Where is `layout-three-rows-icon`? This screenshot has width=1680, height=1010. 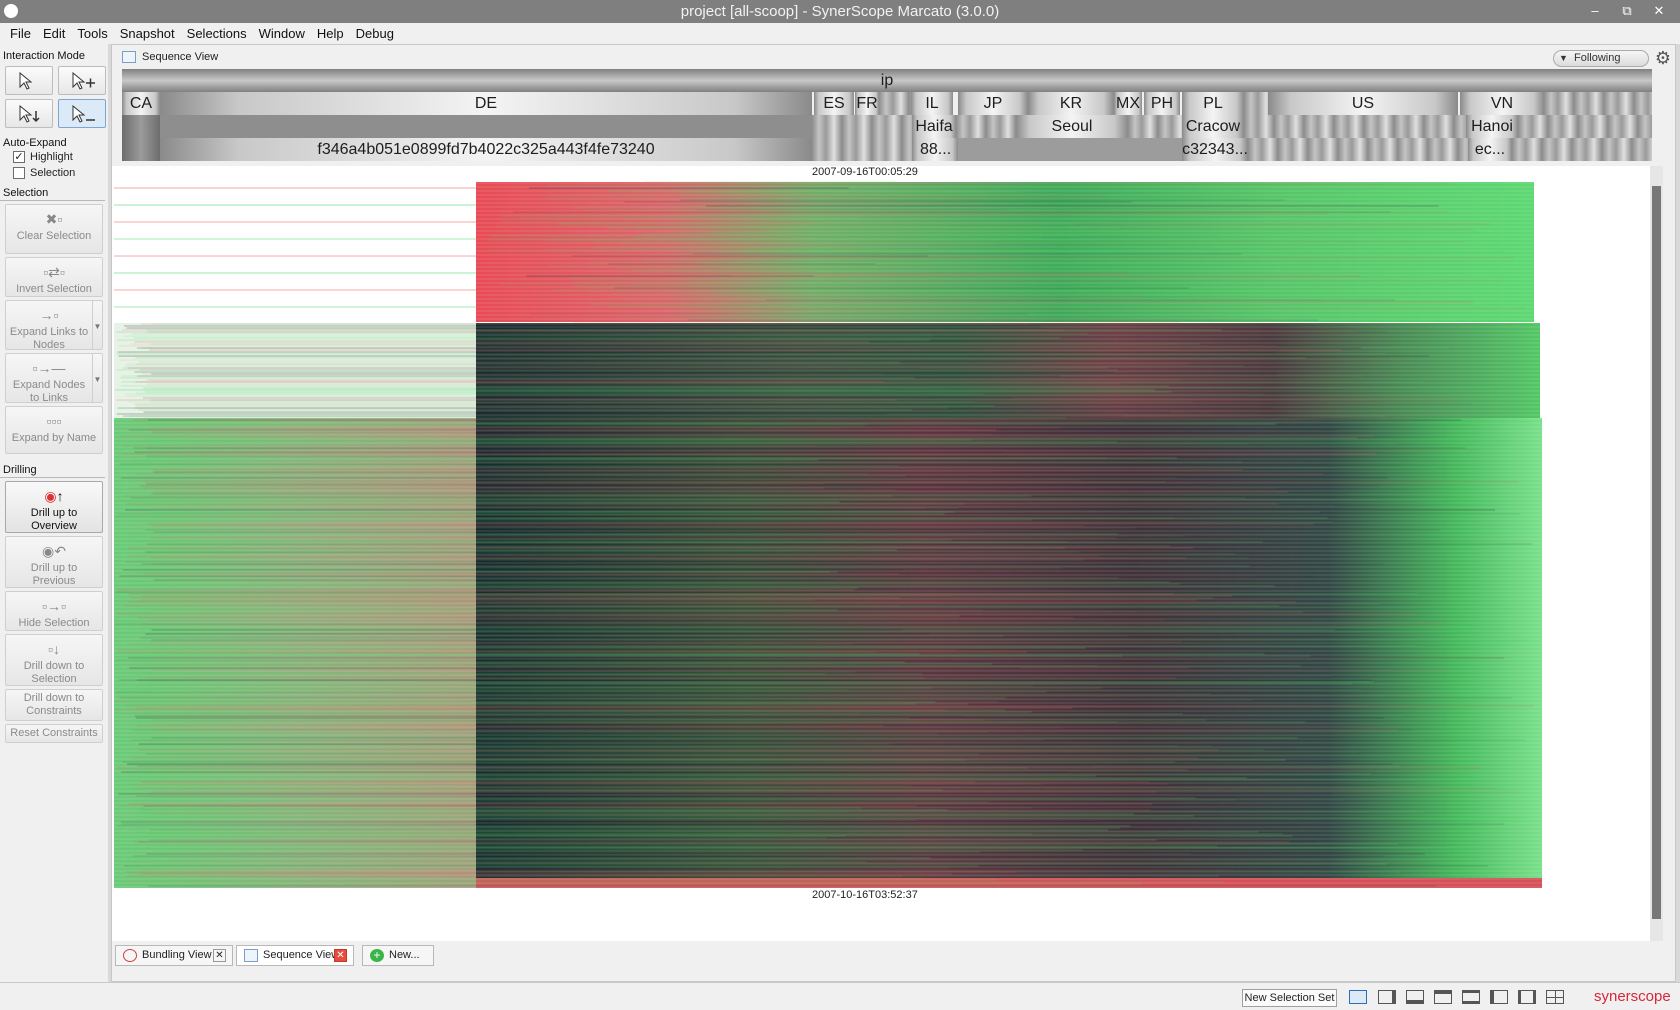 layout-three-rows-icon is located at coordinates (1471, 997).